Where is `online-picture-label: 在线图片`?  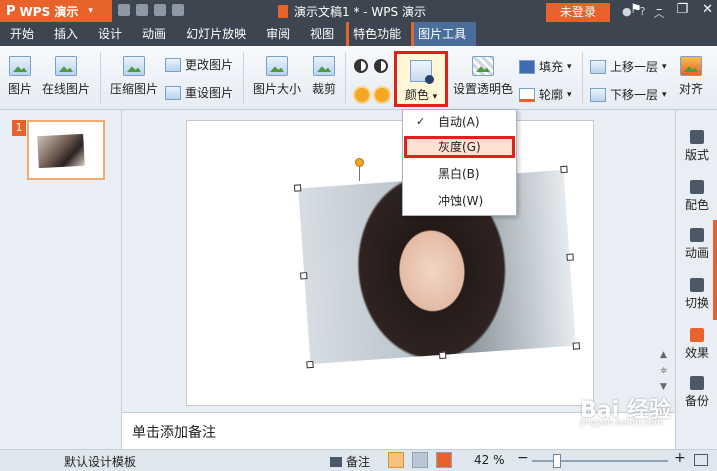
online-picture-label: 在线图片 is located at coordinates (65, 89).